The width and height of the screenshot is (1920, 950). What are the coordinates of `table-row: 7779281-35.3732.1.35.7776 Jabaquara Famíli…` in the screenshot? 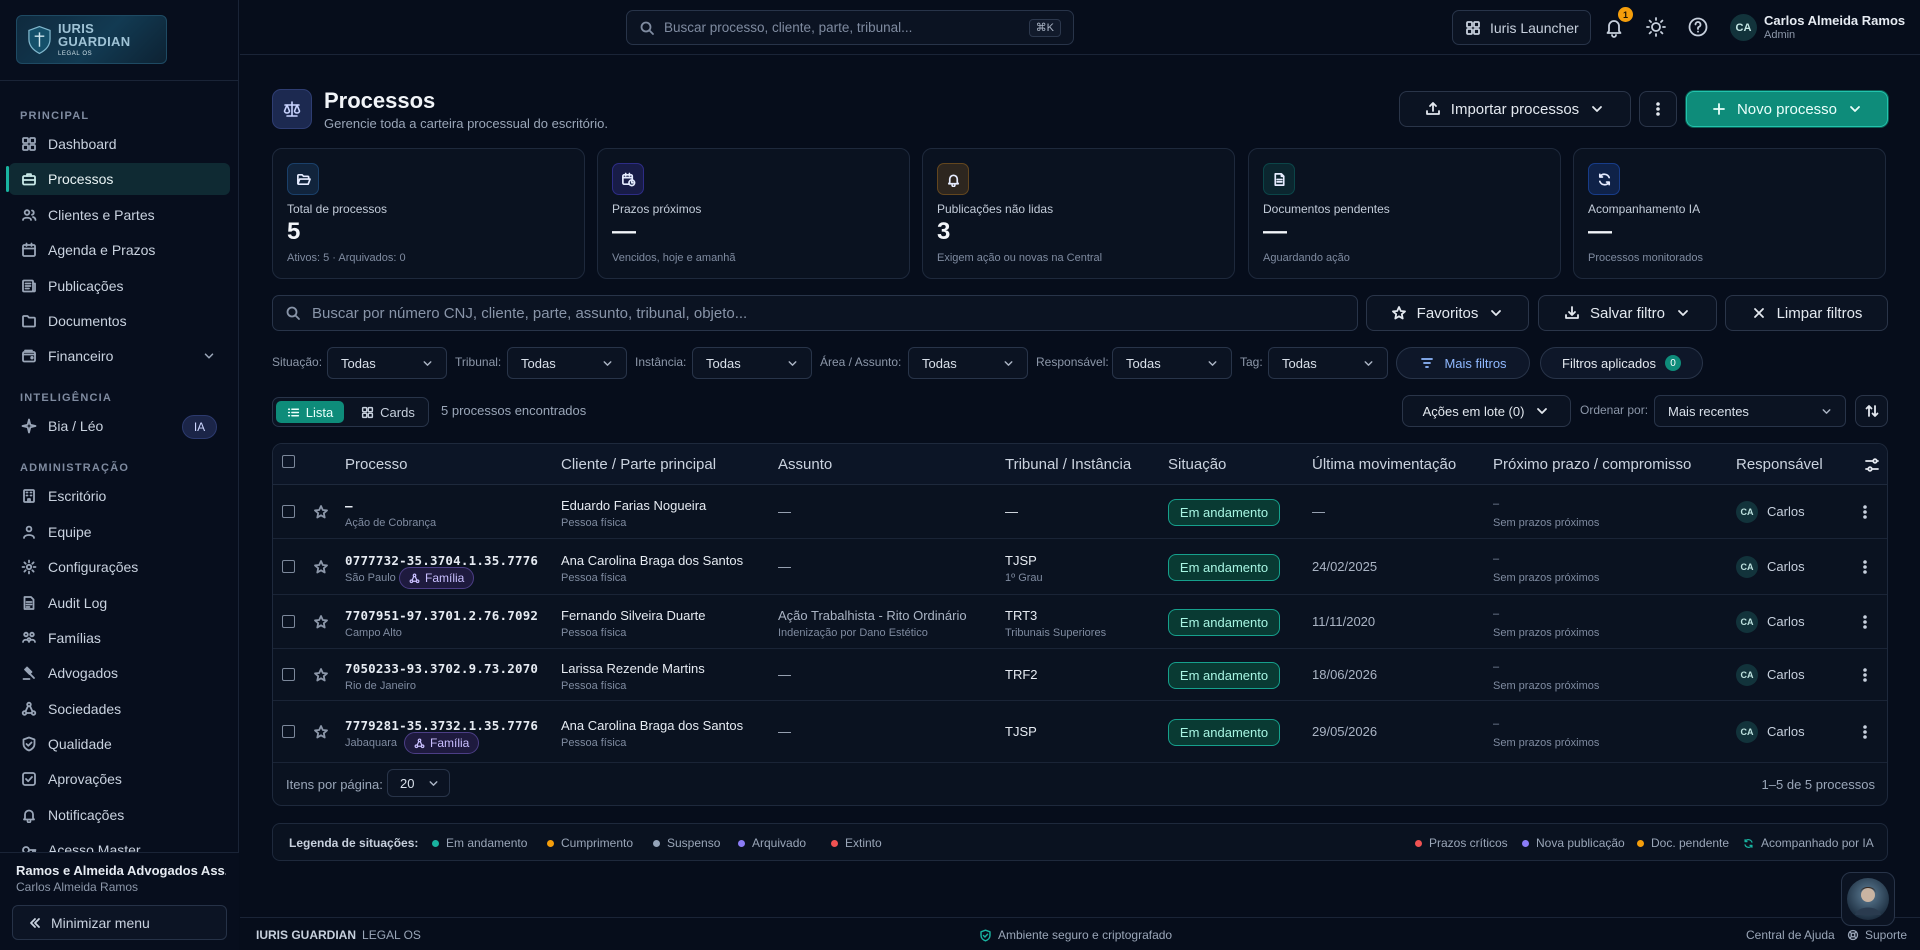 It's located at (1080, 732).